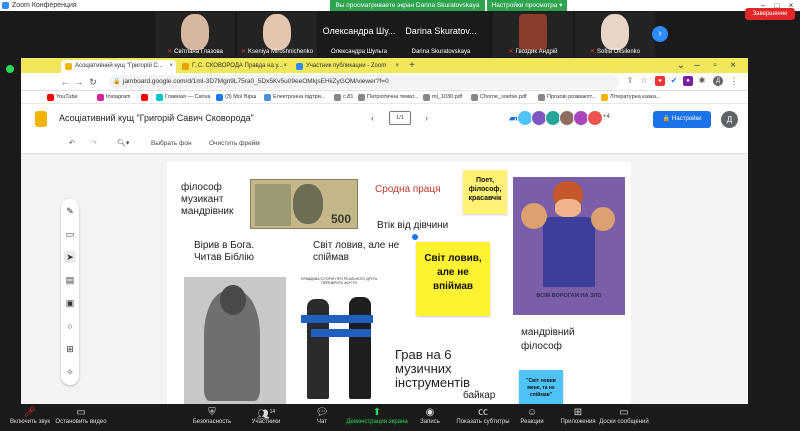 This screenshot has width=800, height=431. What do you see at coordinates (715, 66) in the screenshot?
I see `restore-icon: ▫` at bounding box center [715, 66].